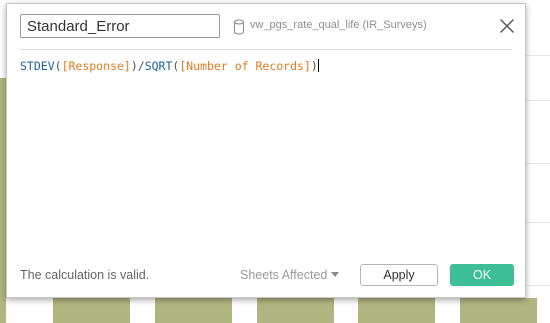 The width and height of the screenshot is (550, 323). Describe the element at coordinates (37, 66) in the screenshot. I see `formula-function-stdev: STDEV` at that location.